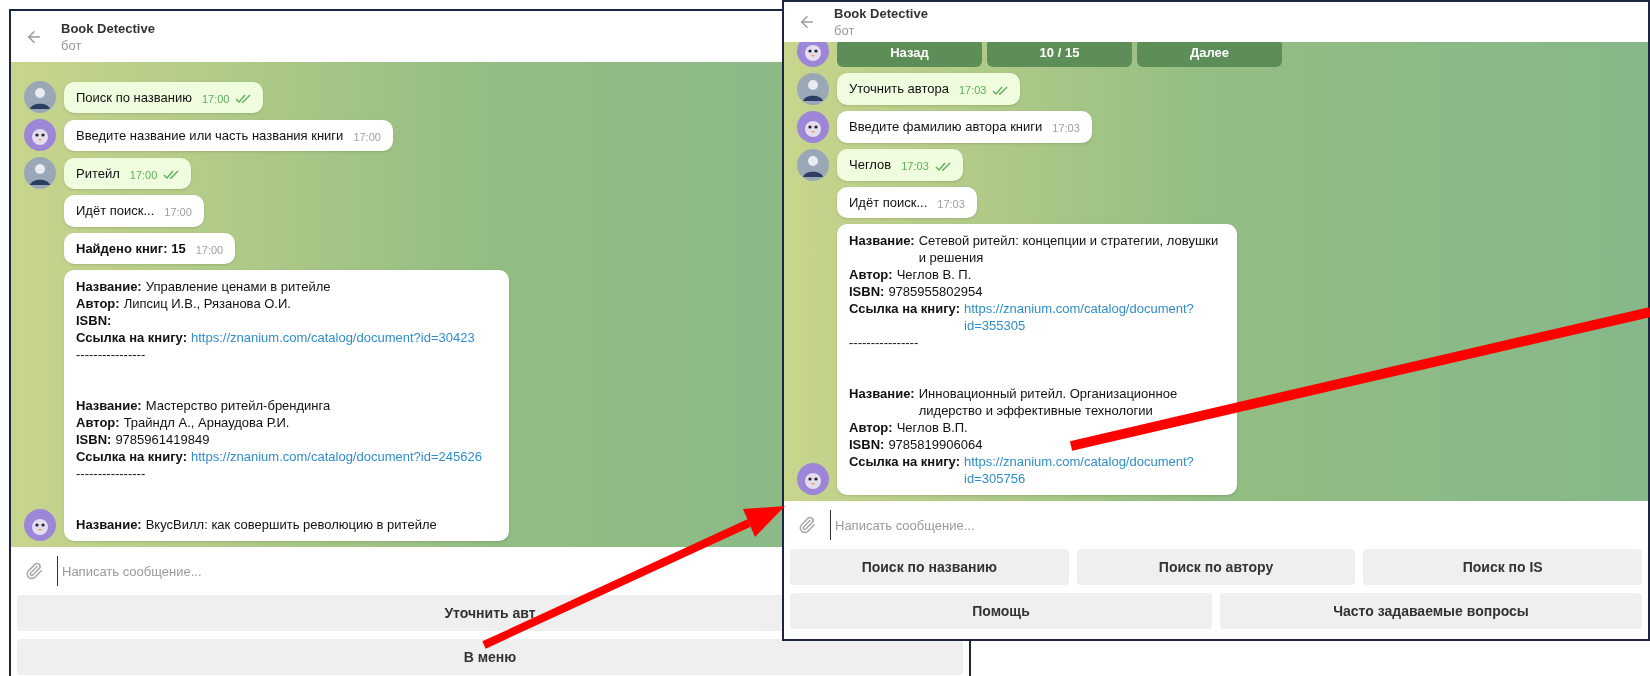 The height and width of the screenshot is (676, 1650). What do you see at coordinates (131, 248) in the screenshot?
I see `message-text: Найдено книг: 15` at bounding box center [131, 248].